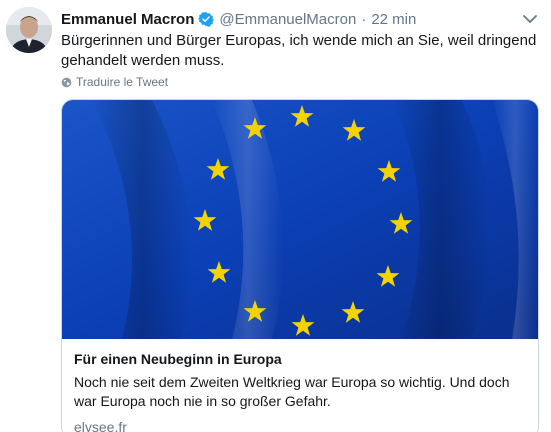 The image size is (551, 432). What do you see at coordinates (530, 19) in the screenshot?
I see `chevron-down-icon` at bounding box center [530, 19].